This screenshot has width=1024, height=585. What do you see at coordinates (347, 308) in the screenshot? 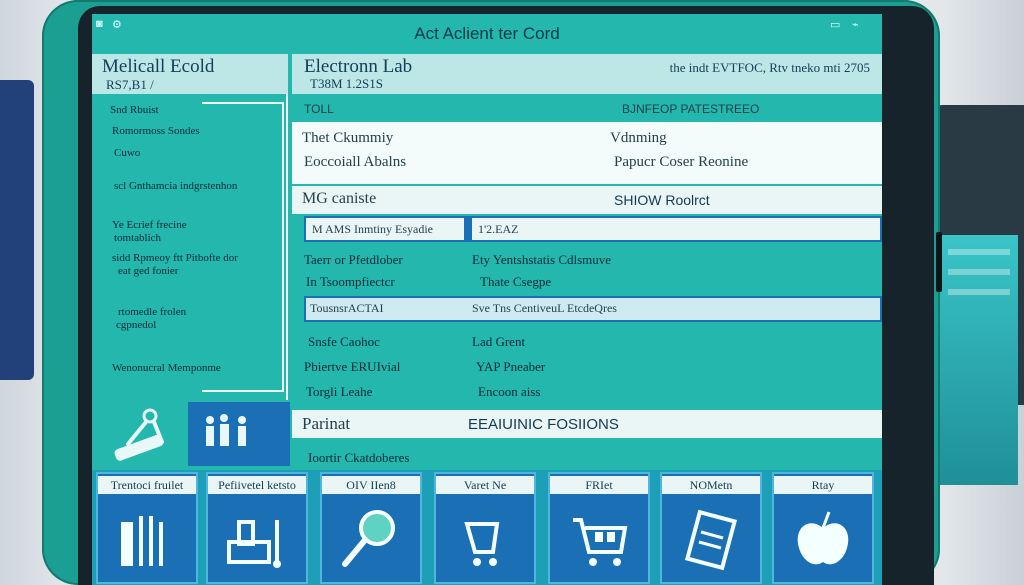
I see `section-bar-left: TousnsrACTAI` at bounding box center [347, 308].